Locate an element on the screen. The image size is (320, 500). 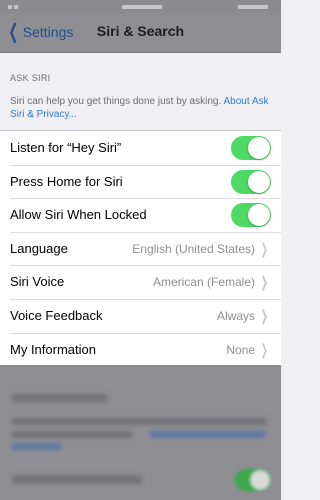
row-label: Language is located at coordinates (39, 248).